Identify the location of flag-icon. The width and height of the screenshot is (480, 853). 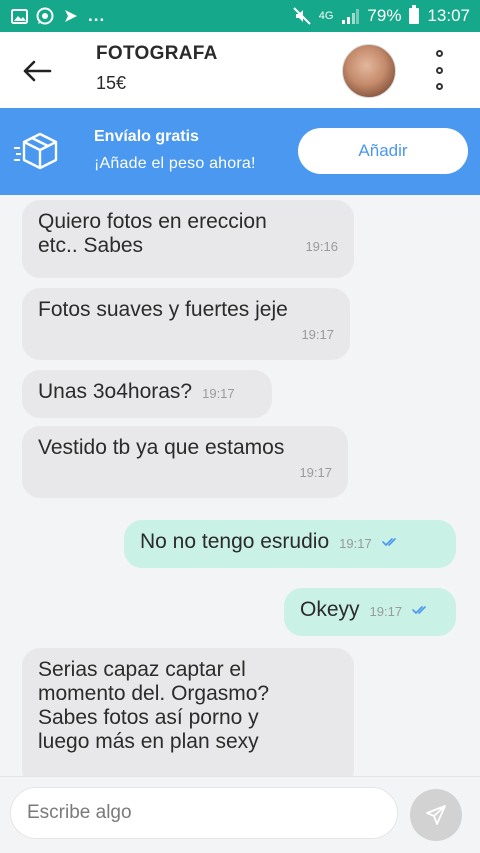
(71, 16).